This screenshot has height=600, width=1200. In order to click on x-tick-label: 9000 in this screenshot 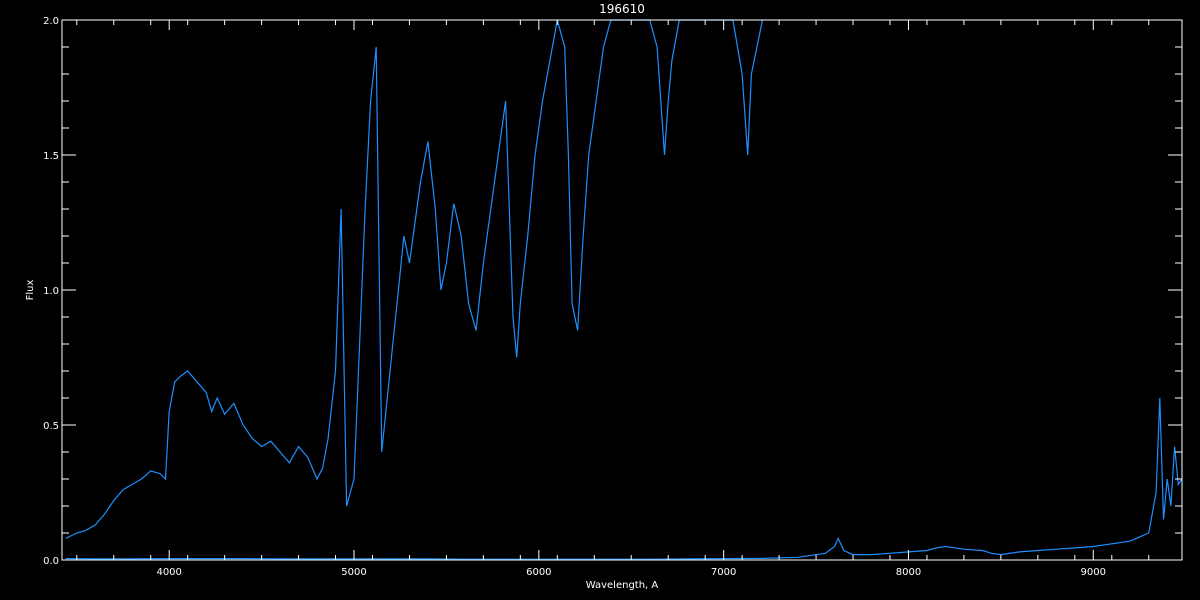, I will do `click(1093, 572)`.